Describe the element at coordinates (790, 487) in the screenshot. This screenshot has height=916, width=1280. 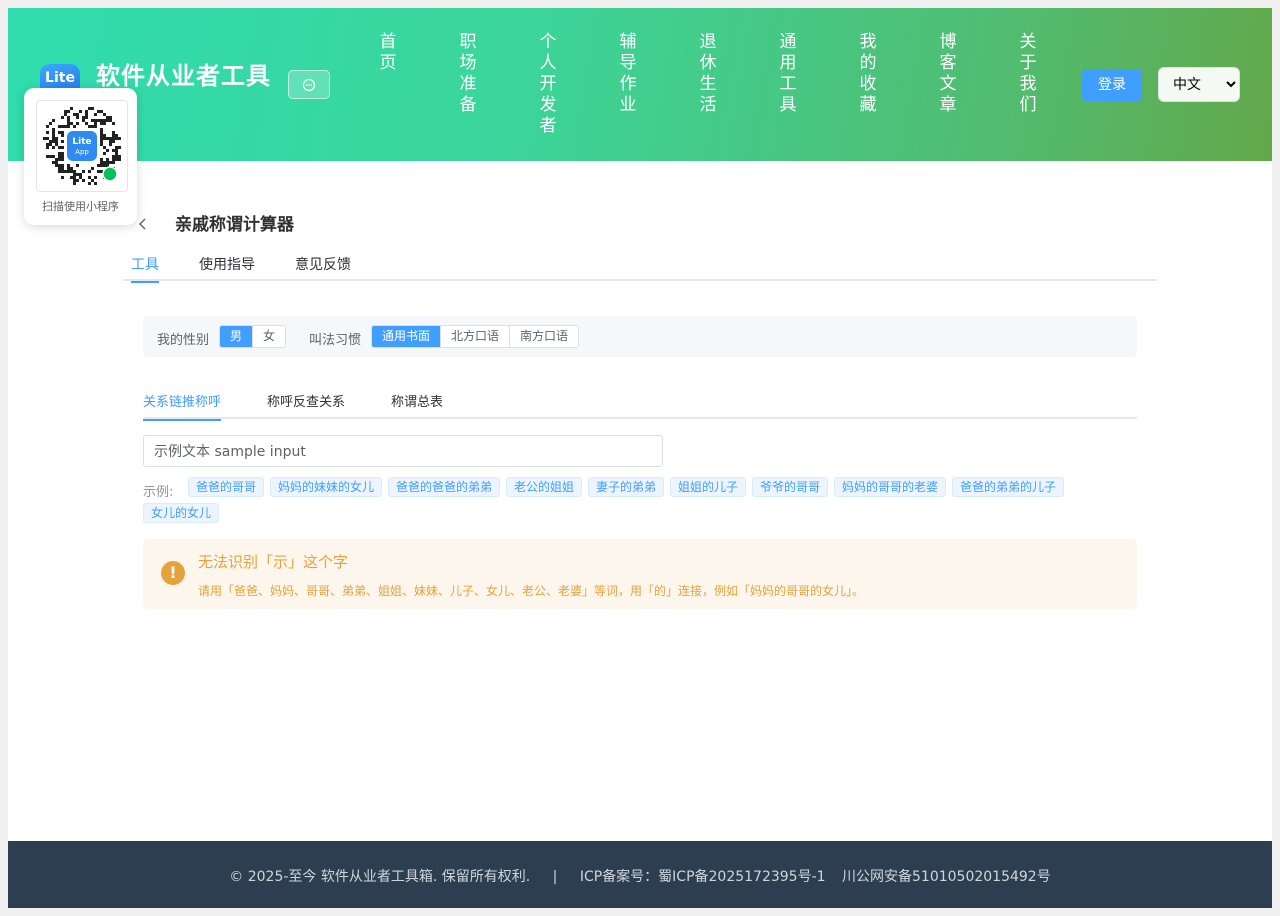
I see `example-chip: 爷爷的哥哥` at that location.